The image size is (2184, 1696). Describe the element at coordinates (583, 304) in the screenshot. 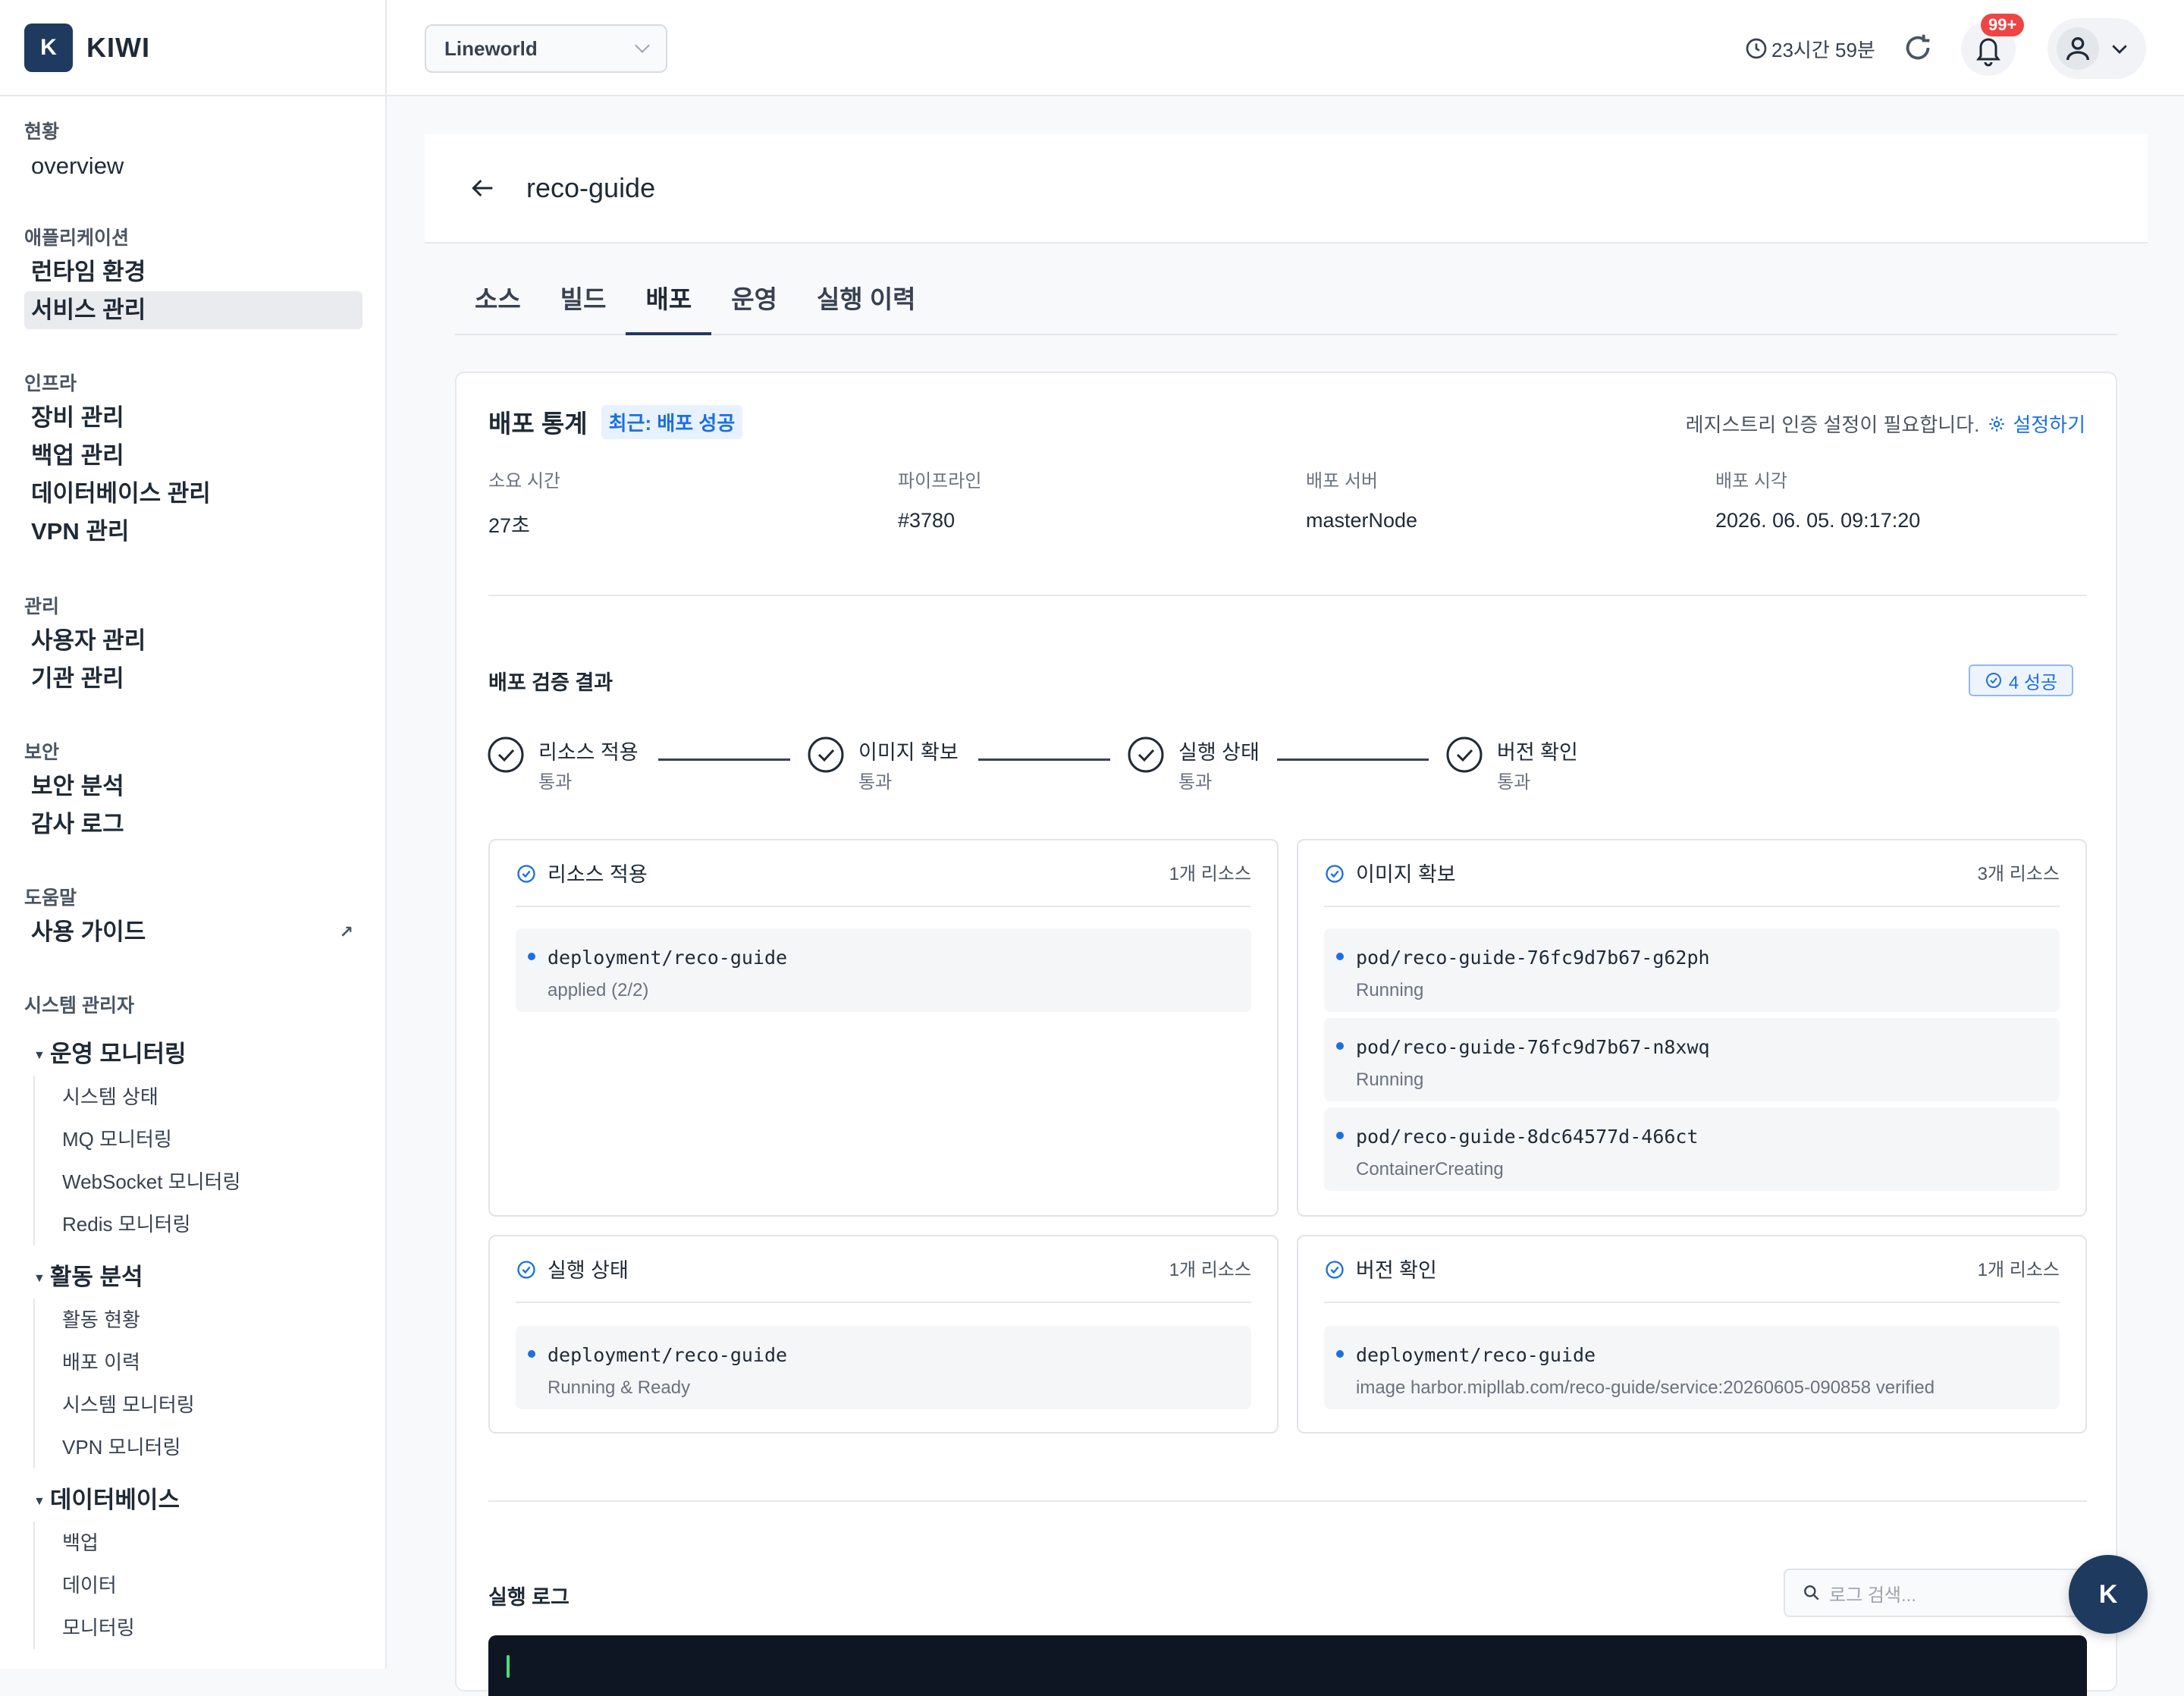

I see `tab-build: 빌드` at that location.